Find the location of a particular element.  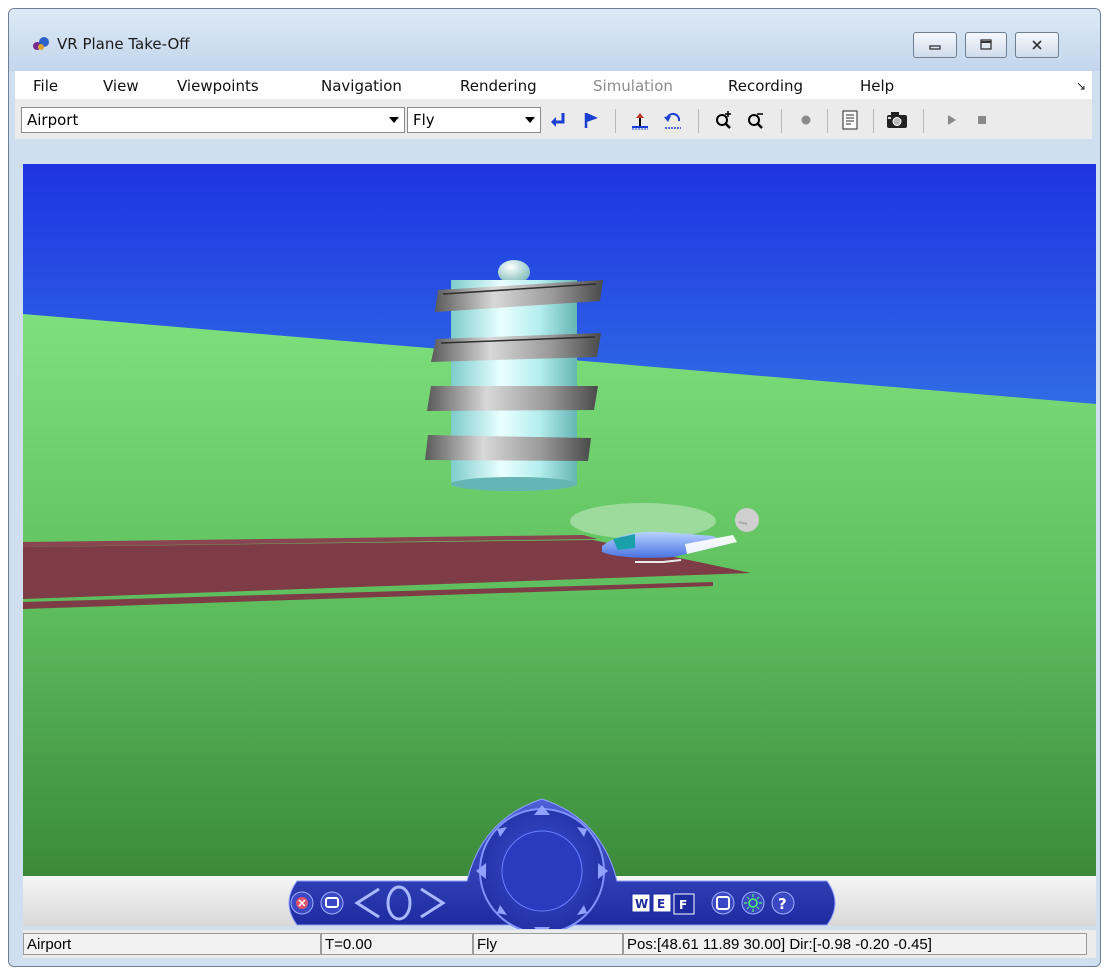

close-panel-icon is located at coordinates (302, 903).